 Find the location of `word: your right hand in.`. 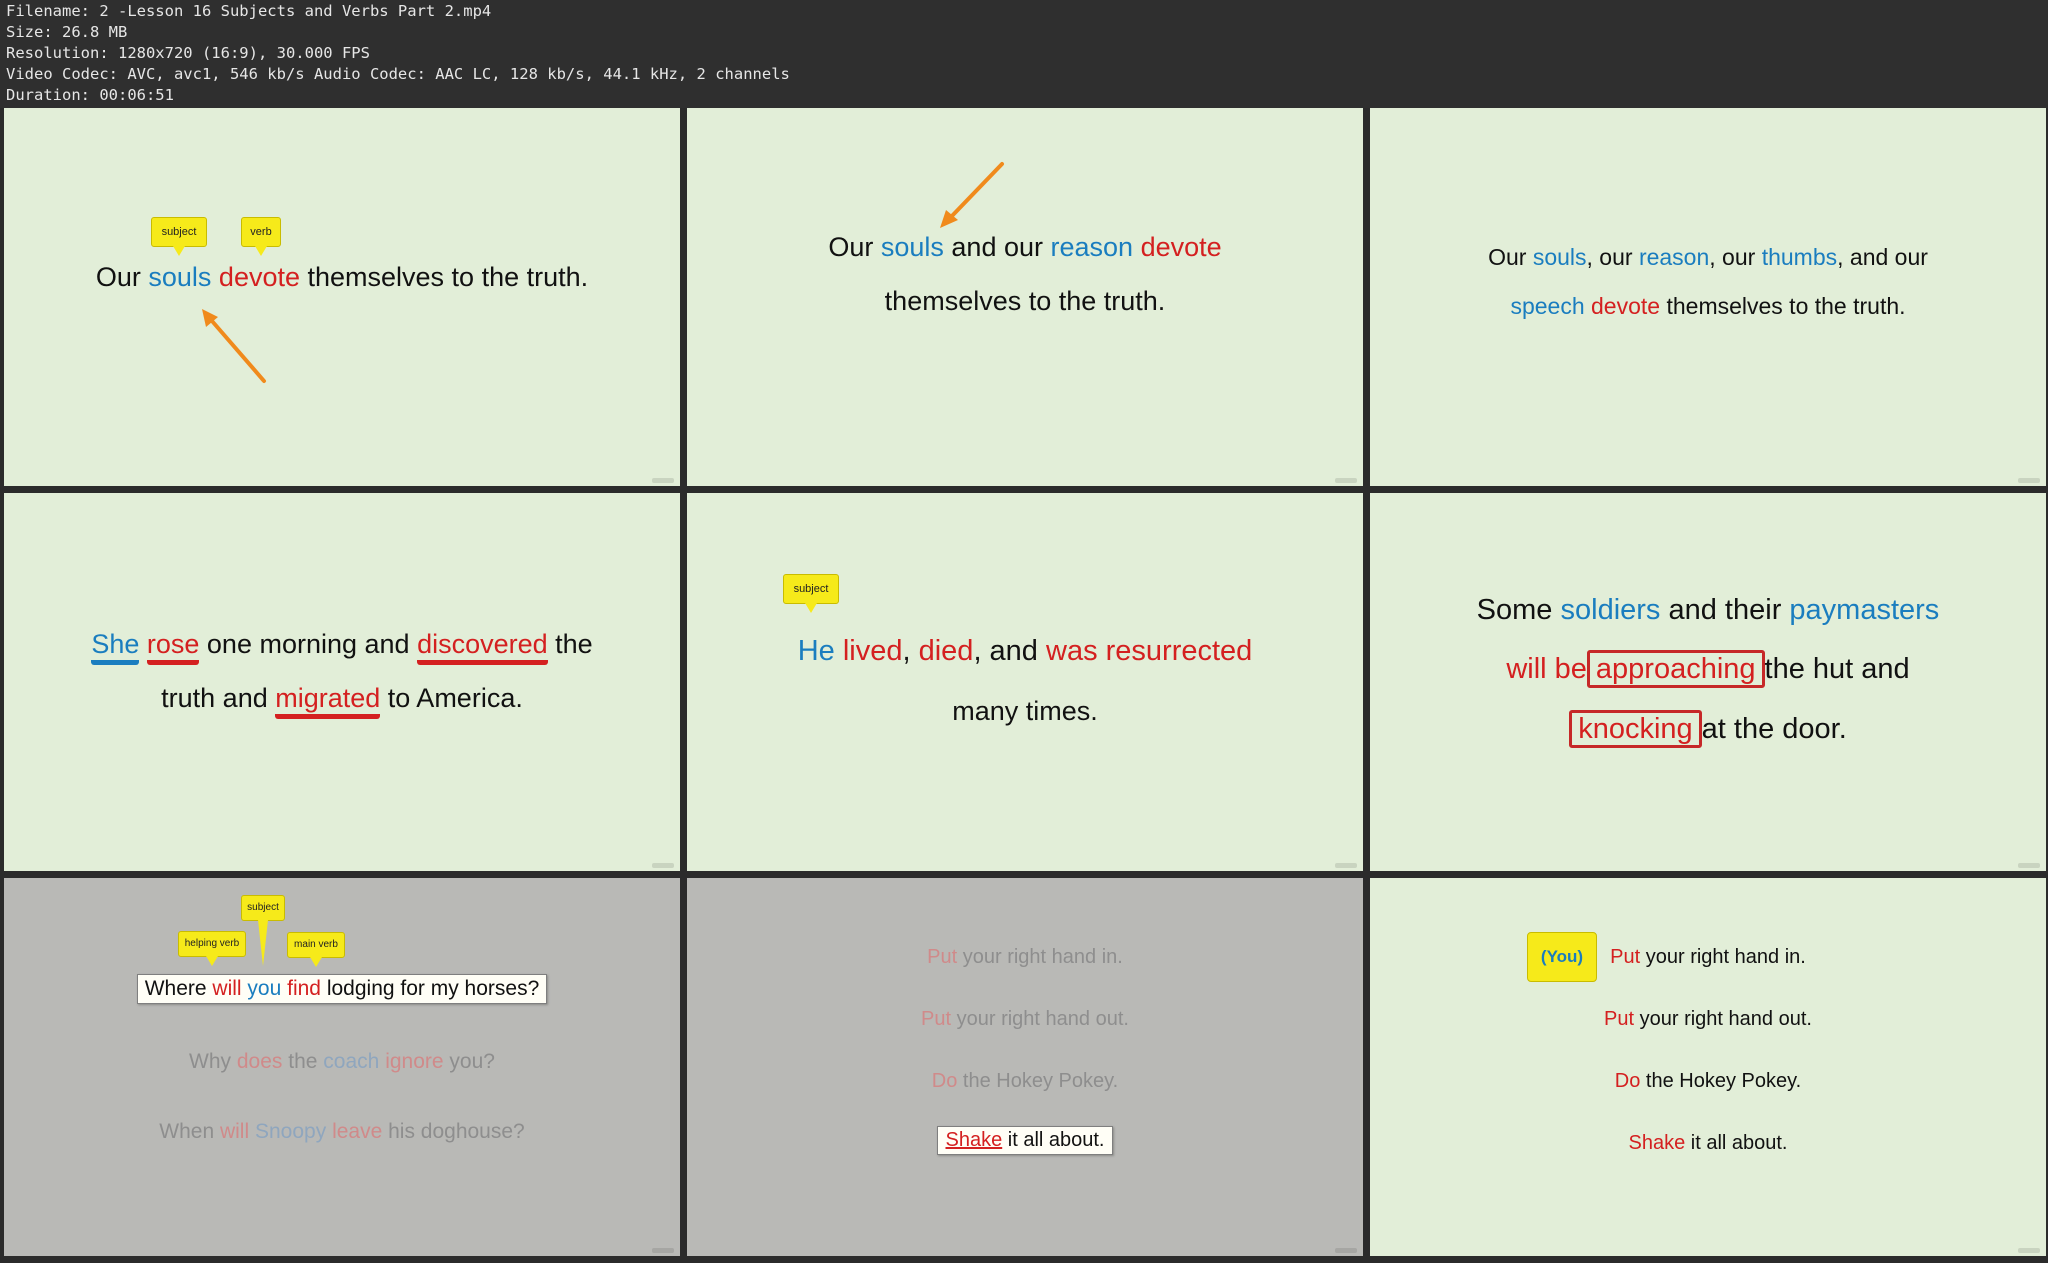

word: your right hand in. is located at coordinates (1040, 957).